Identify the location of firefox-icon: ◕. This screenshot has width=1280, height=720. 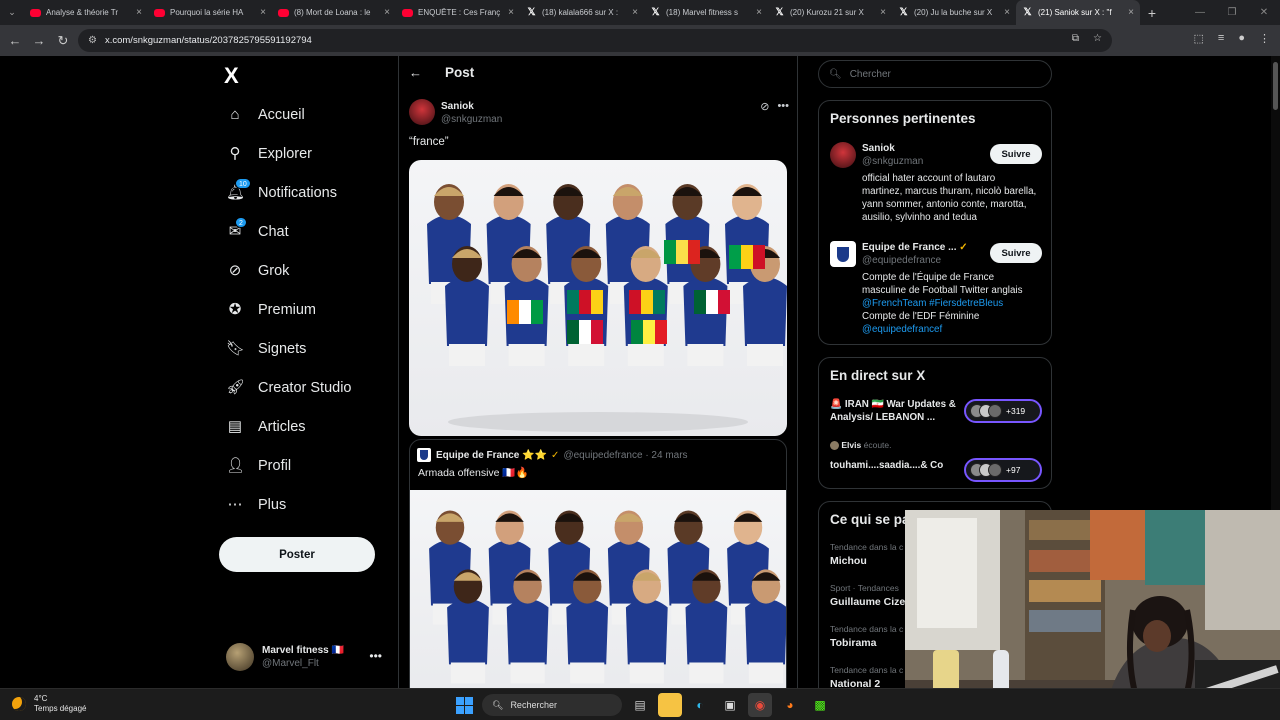
(790, 705).